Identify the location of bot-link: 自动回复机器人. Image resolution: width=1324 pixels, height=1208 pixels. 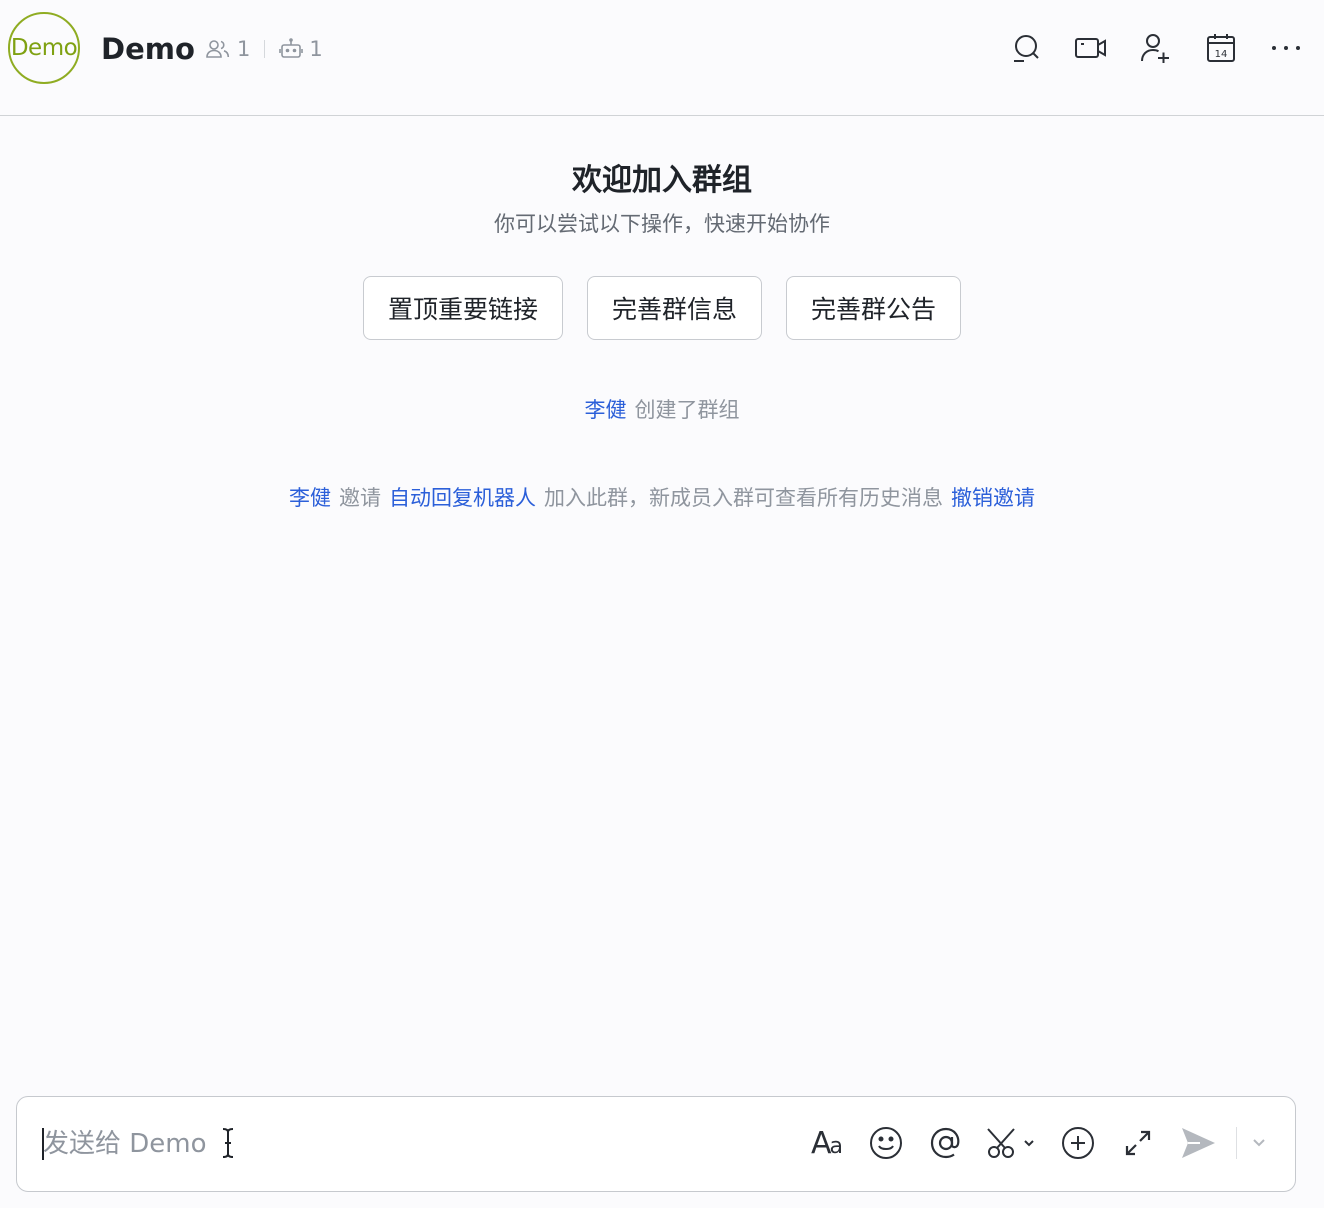
(462, 498).